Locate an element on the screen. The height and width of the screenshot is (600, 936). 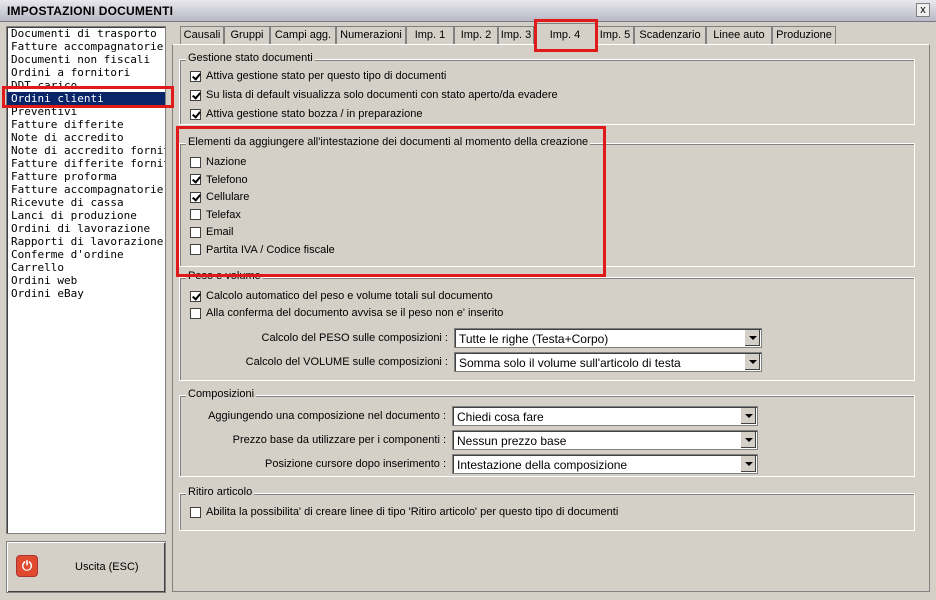
list-item-carrello: Carrello is located at coordinates (86, 267).